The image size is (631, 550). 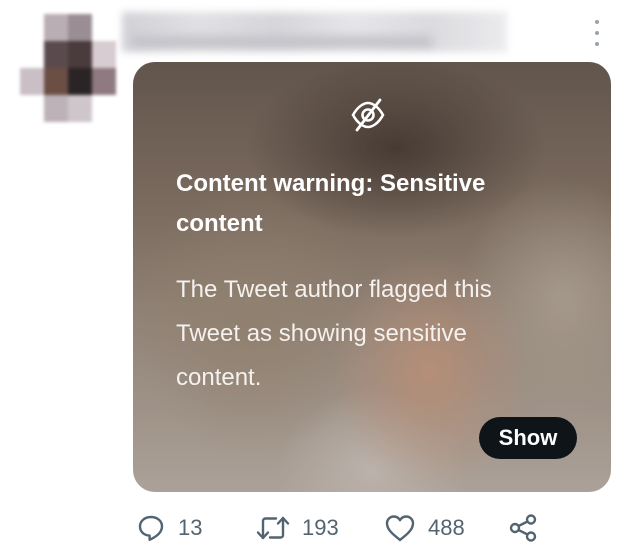 I want to click on avatar, so click(x=68, y=68).